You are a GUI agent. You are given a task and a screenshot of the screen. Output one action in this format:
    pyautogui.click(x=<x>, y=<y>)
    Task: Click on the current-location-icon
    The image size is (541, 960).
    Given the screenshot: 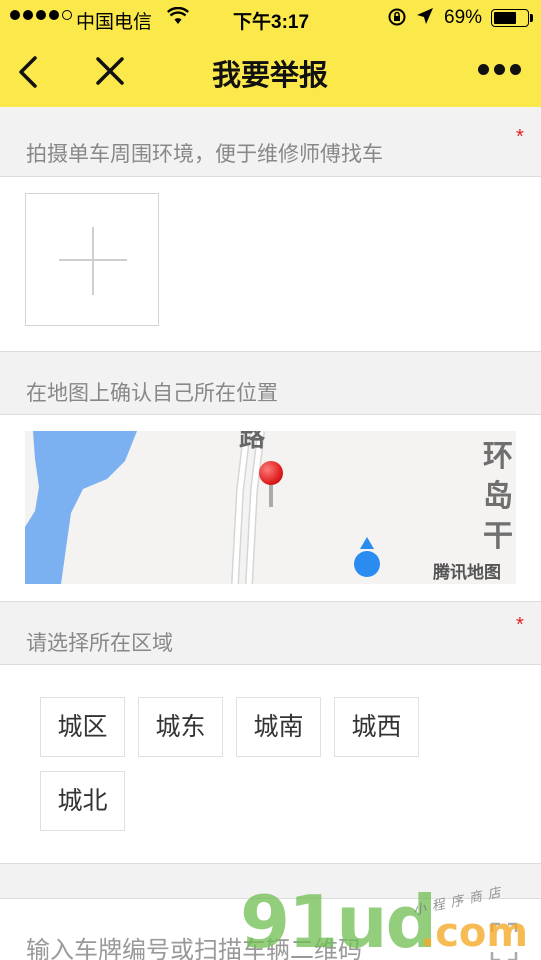 What is the action you would take?
    pyautogui.click(x=367, y=558)
    